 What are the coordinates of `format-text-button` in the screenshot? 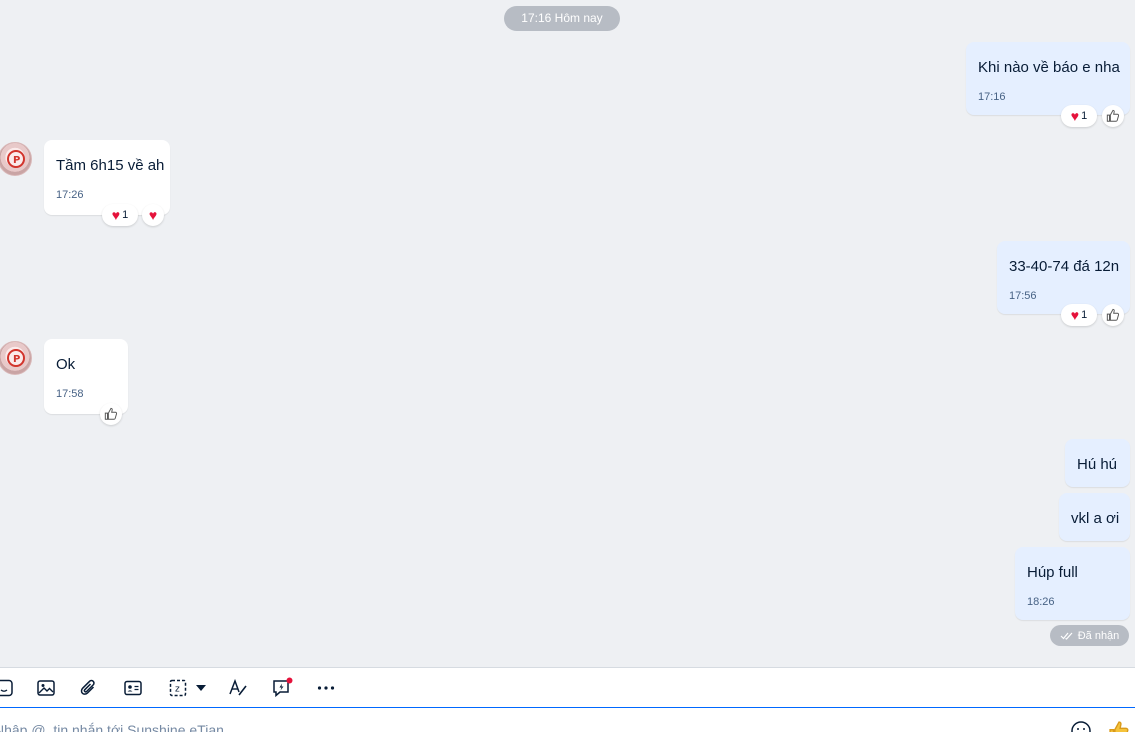 It's located at (238, 688).